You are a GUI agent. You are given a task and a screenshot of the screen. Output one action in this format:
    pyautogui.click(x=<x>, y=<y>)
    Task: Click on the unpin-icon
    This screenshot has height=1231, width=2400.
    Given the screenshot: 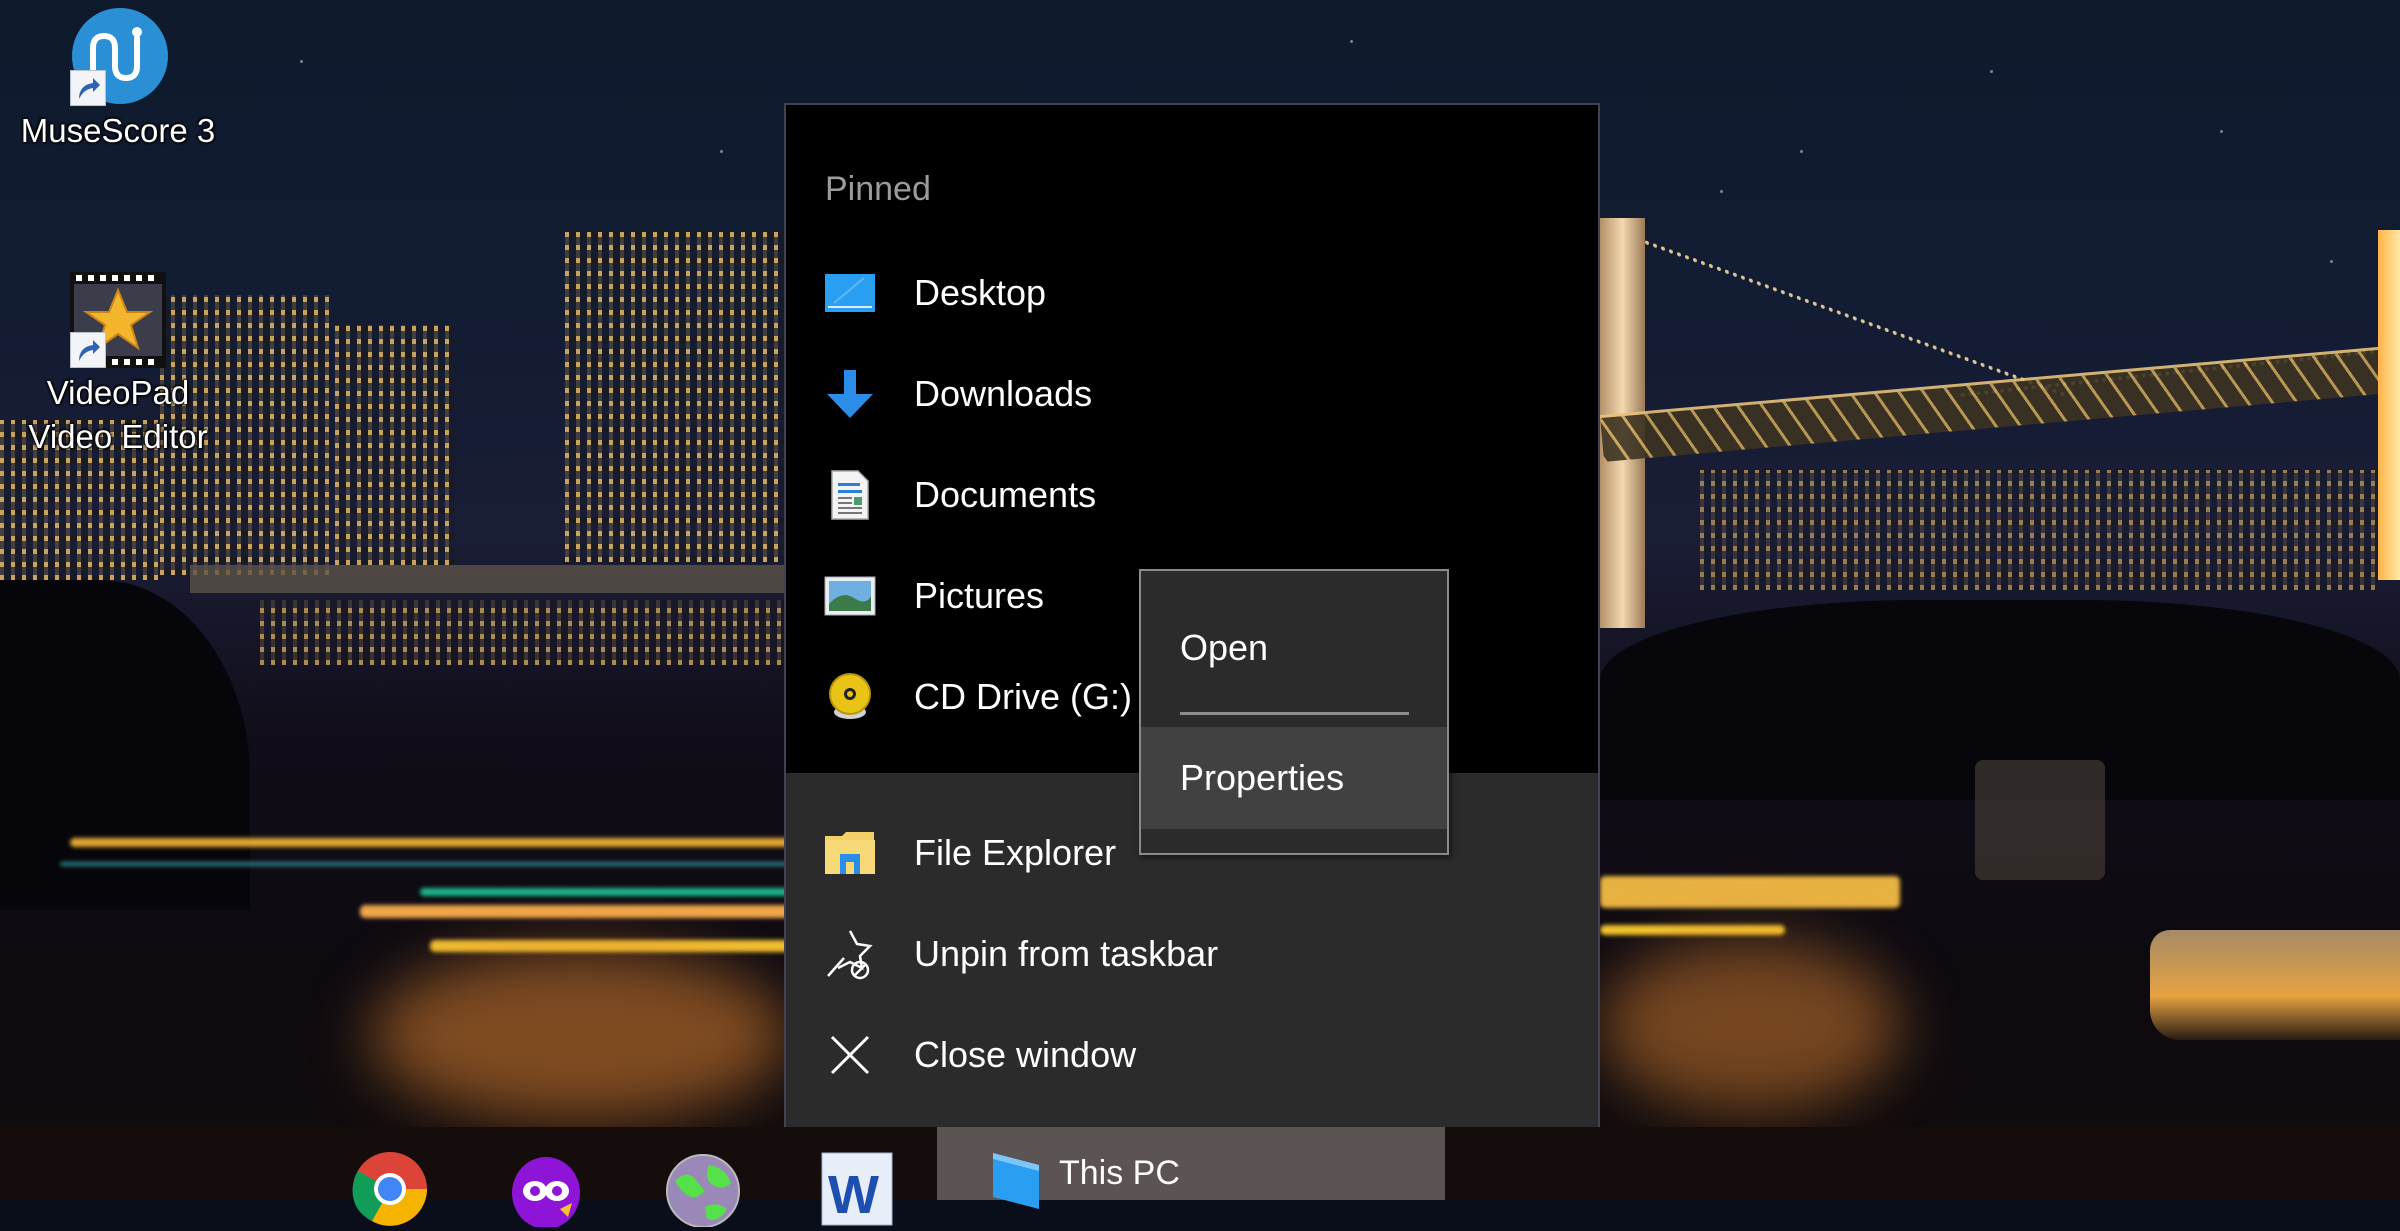 What is the action you would take?
    pyautogui.click(x=850, y=954)
    